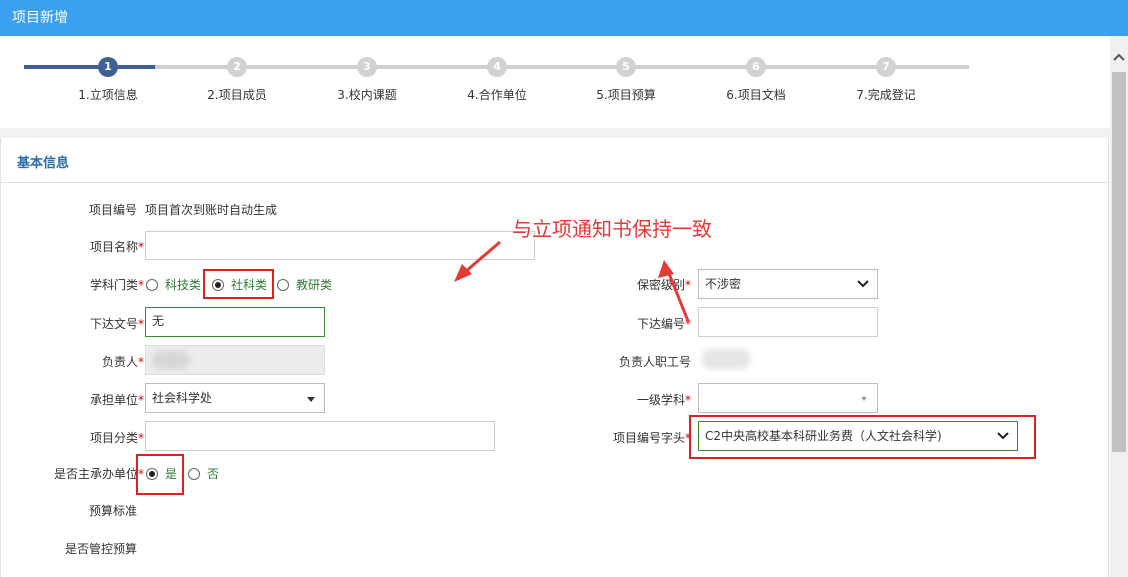 This screenshot has height=577, width=1128. What do you see at coordinates (823, 436) in the screenshot?
I see `project-code-prefix-value: C2中央高校基本科研业务费（人文社会科学)` at bounding box center [823, 436].